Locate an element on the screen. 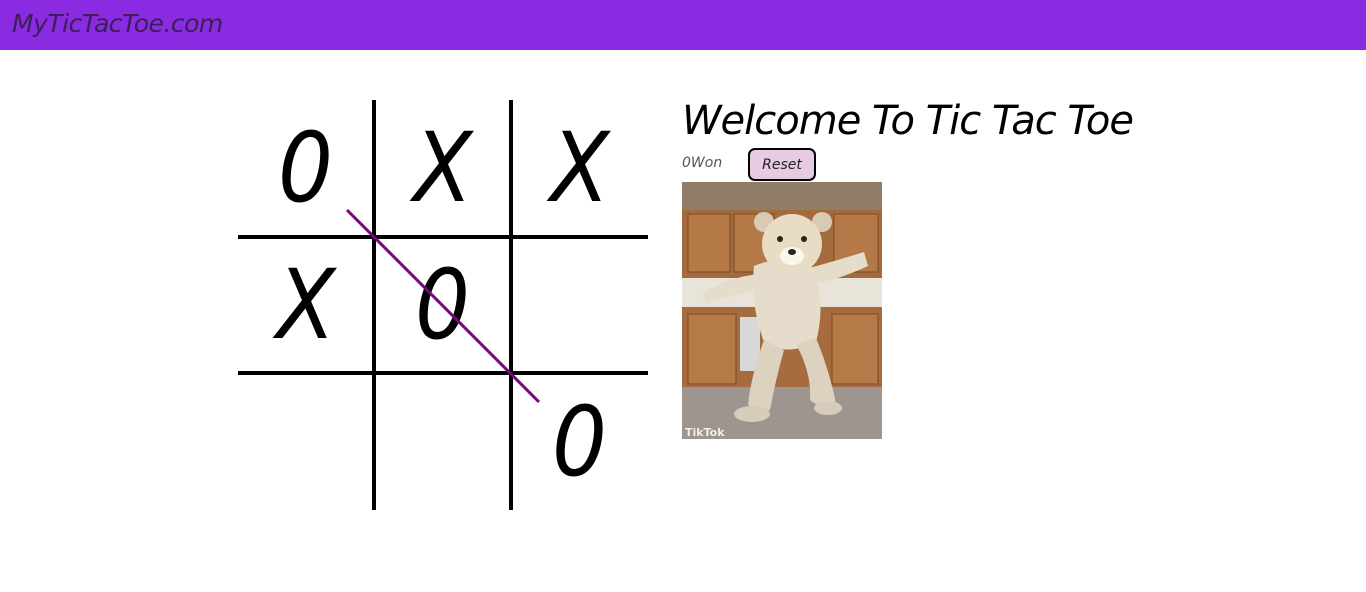  brand-link: MyTicTacToe.com is located at coordinates (117, 23).